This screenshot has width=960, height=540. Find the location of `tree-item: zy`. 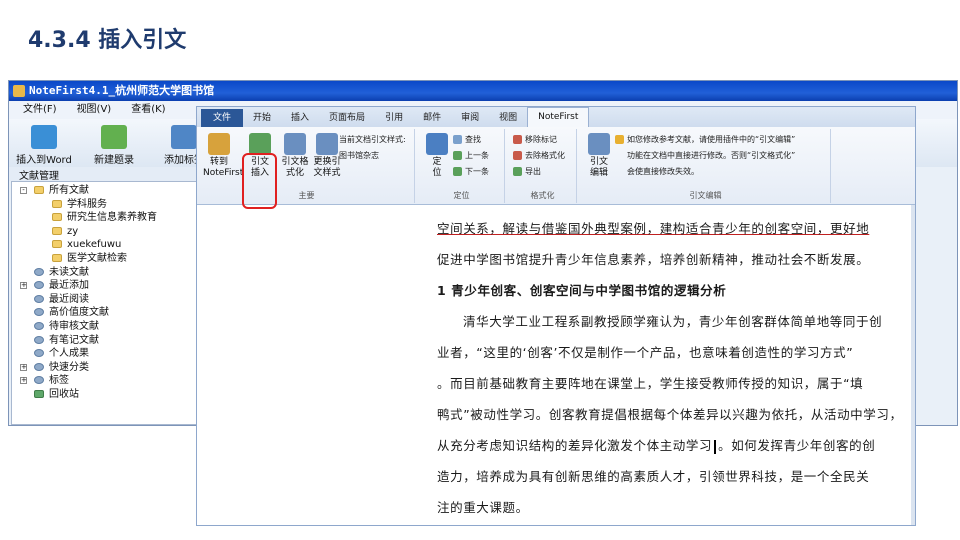

tree-item: zy is located at coordinates (105, 232).